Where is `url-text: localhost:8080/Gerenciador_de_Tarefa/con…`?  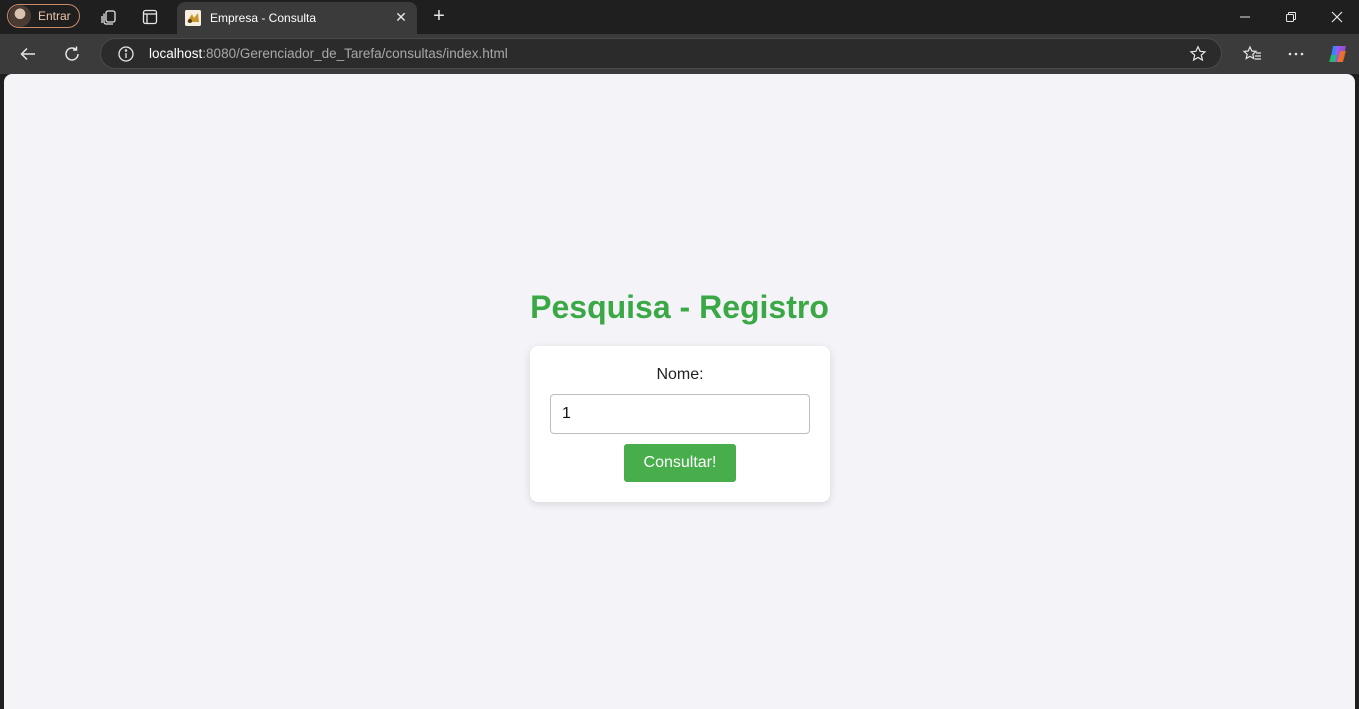
url-text: localhost:8080/Gerenciador_de_Tarefa/con… is located at coordinates (328, 53).